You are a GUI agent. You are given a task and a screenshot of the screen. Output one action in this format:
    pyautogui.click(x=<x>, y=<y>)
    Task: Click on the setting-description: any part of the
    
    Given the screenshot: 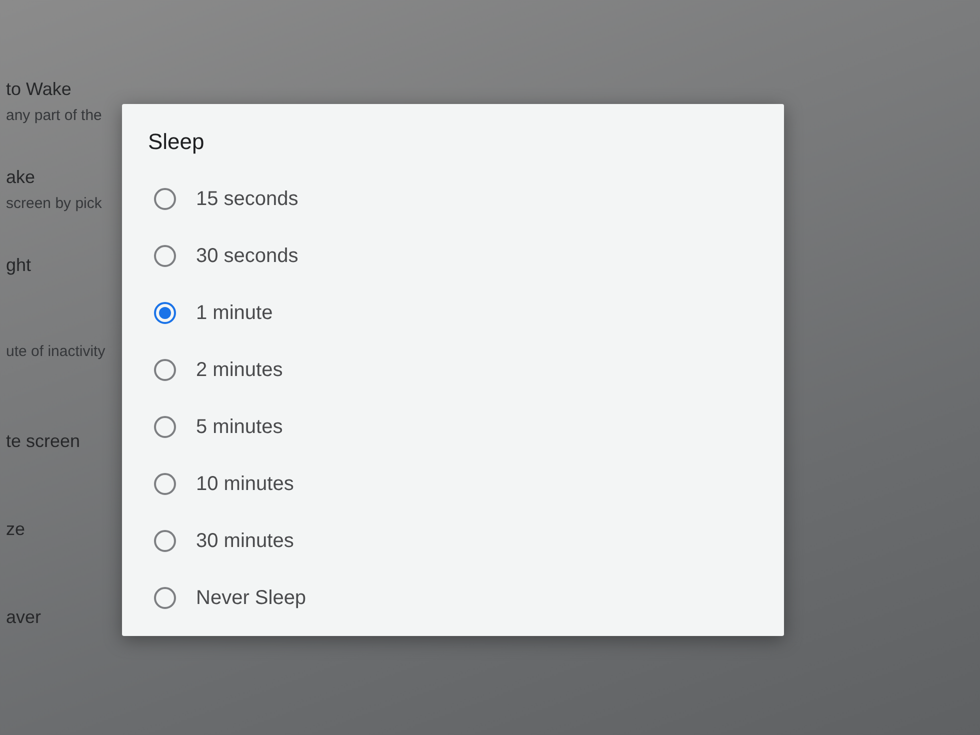 What is the action you would take?
    pyautogui.click(x=54, y=115)
    